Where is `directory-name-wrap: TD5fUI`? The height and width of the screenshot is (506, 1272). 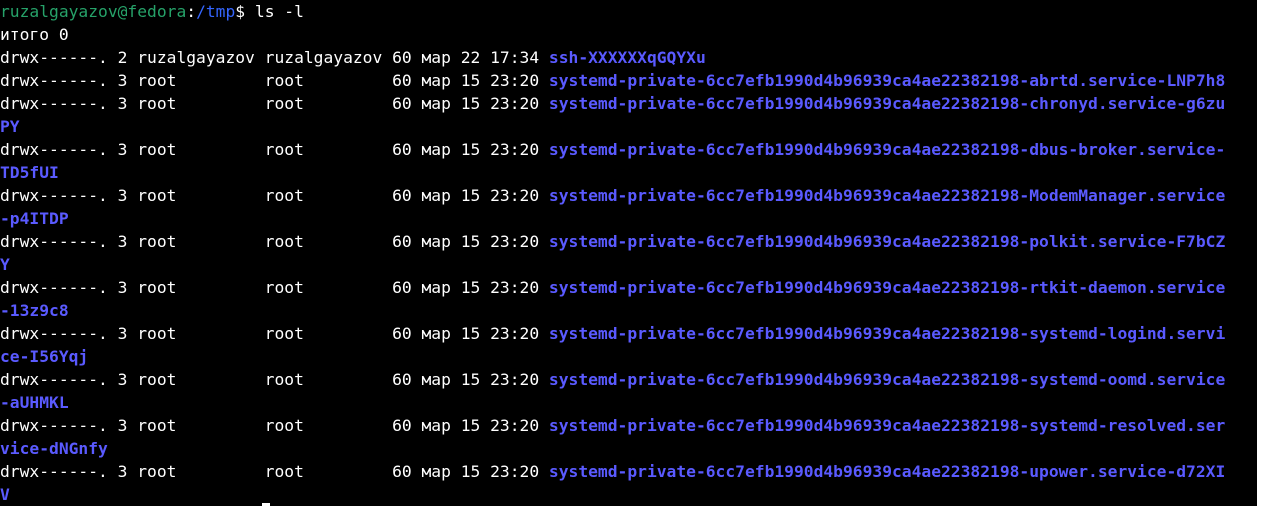
directory-name-wrap: TD5fUI is located at coordinates (628, 172).